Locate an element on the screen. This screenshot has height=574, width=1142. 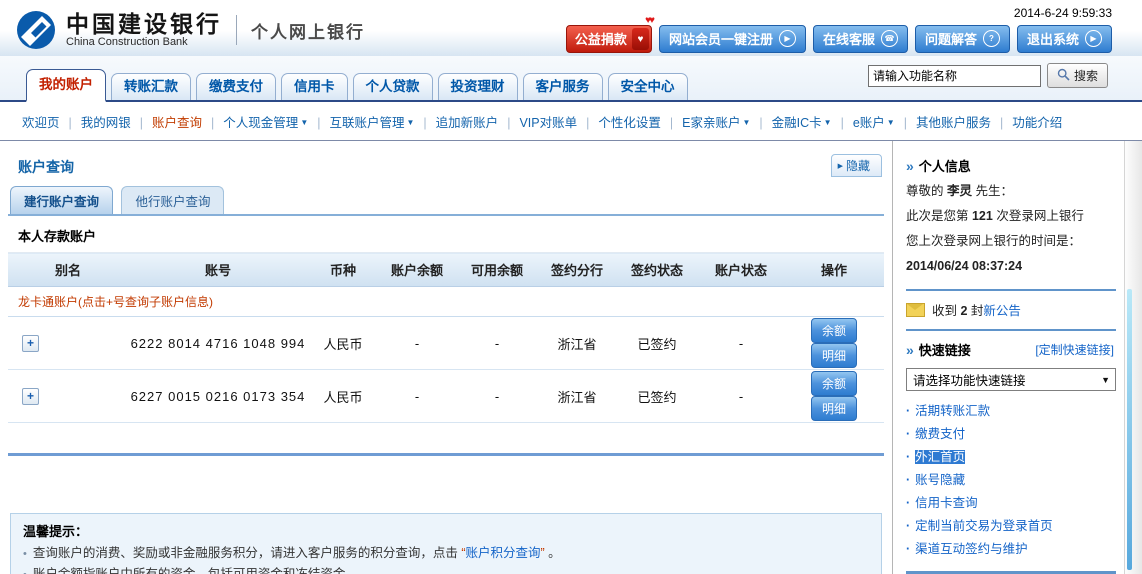
envelope-icon is located at coordinates (915, 309).